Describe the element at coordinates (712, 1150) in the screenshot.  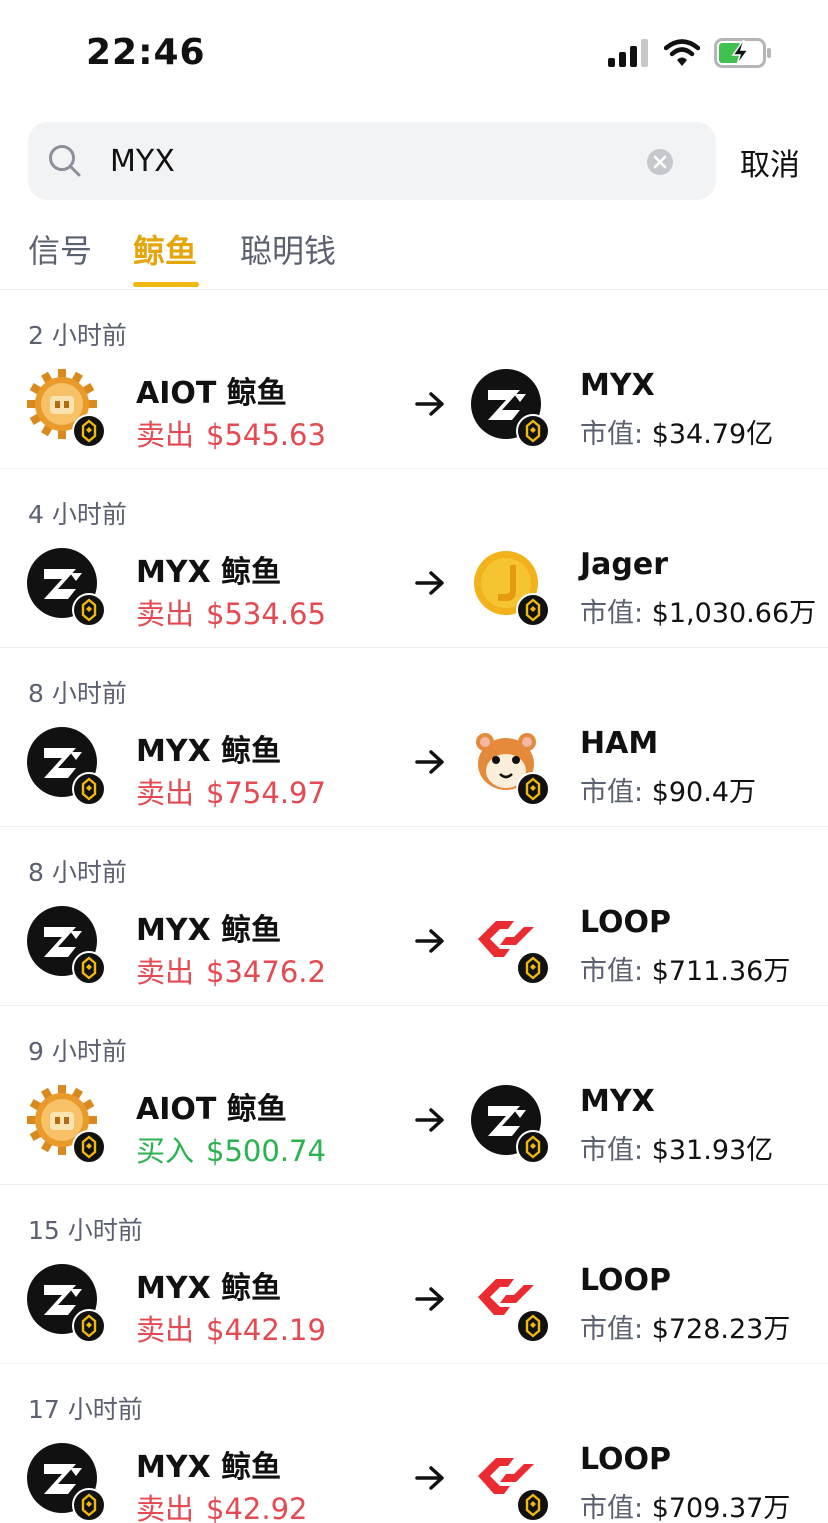
I see `market-cap-value: $31.93亿` at that location.